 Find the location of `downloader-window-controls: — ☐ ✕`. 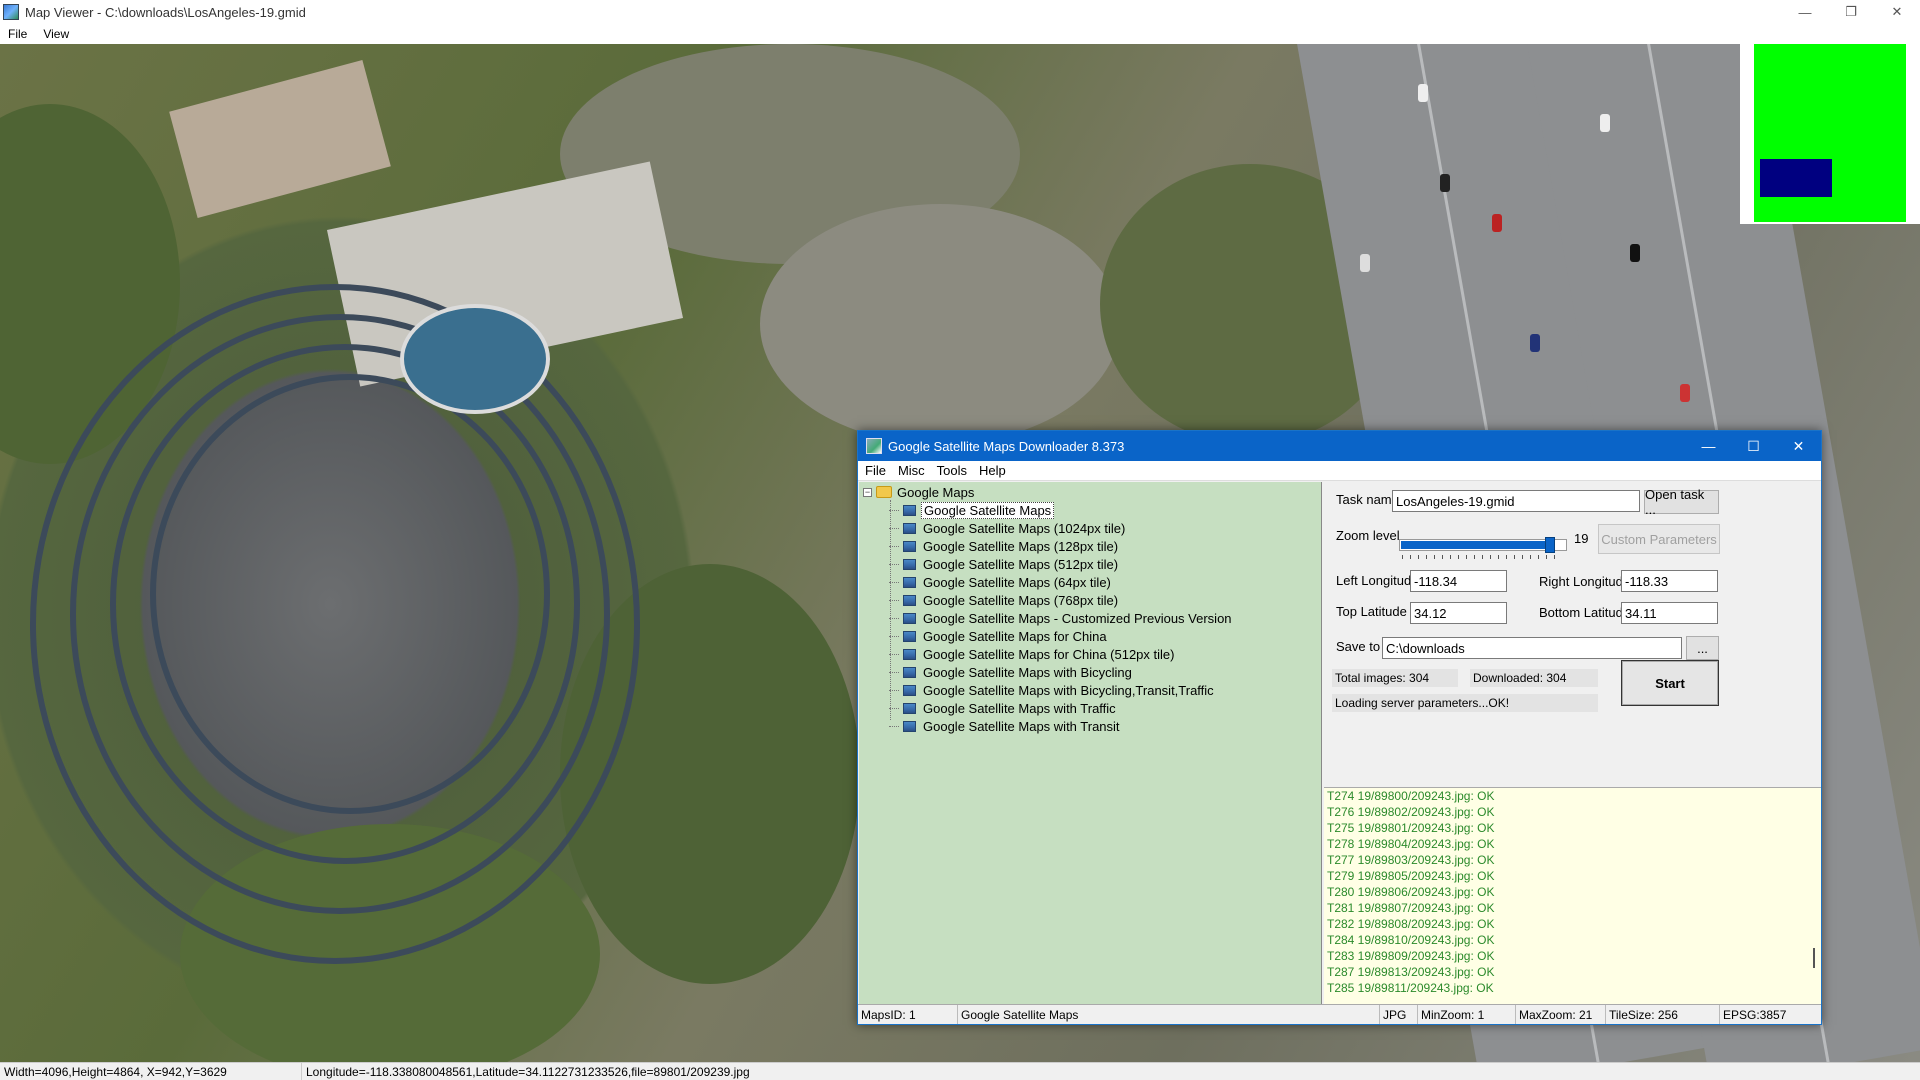

downloader-window-controls: — ☐ ✕ is located at coordinates (1753, 446).